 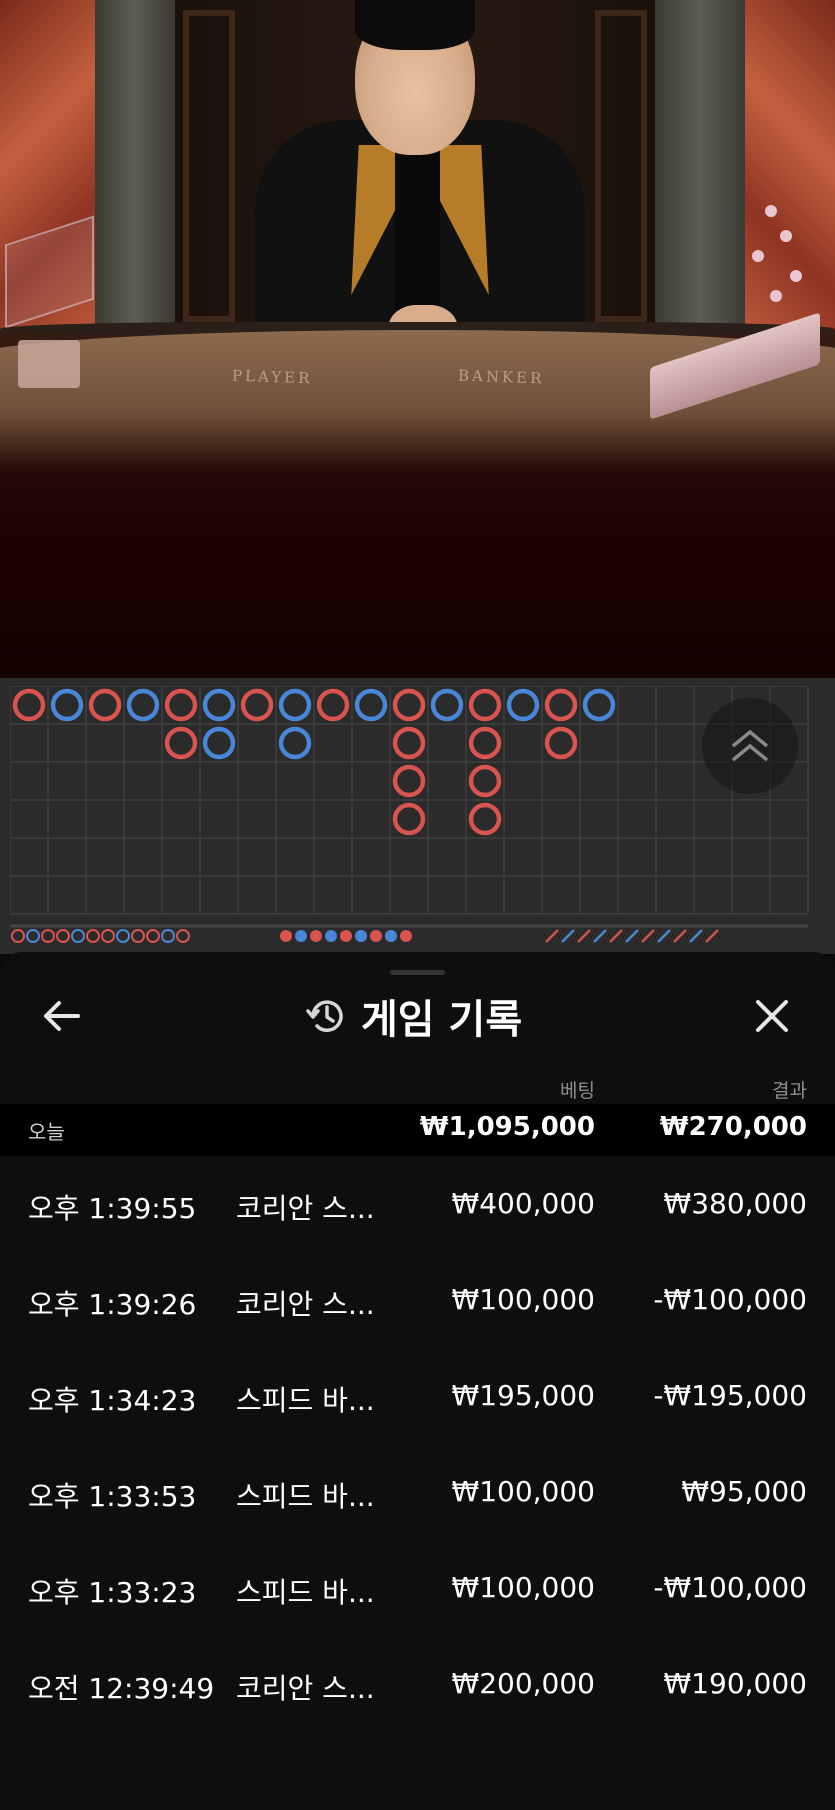 What do you see at coordinates (417, 1205) in the screenshot?
I see `history-row: 오후 1:39:55 코리안 스... ₩400,000 ₩380,000` at bounding box center [417, 1205].